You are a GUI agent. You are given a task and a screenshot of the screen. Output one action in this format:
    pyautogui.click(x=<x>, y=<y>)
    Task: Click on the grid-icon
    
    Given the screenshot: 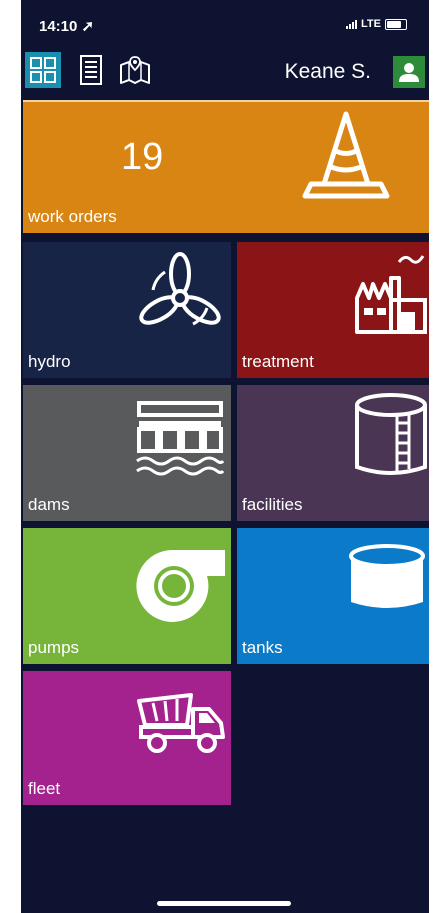 What is the action you would take?
    pyautogui.click(x=43, y=70)
    